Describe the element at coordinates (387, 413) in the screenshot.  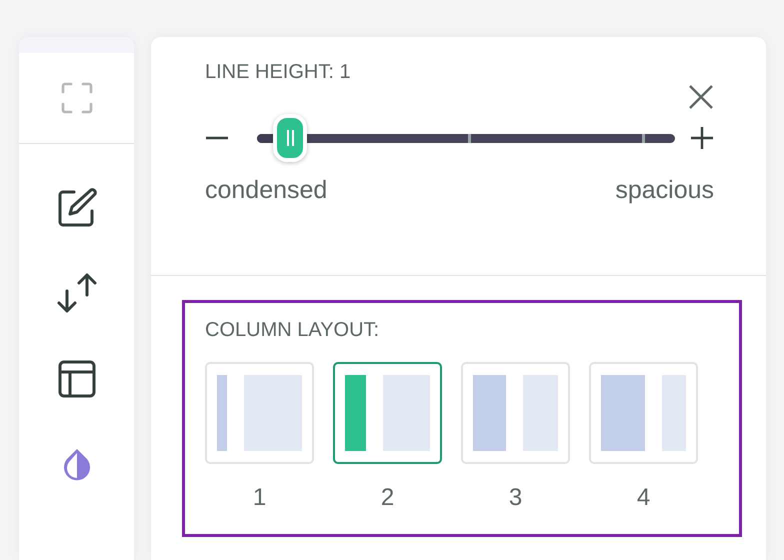
I see `layout-option` at that location.